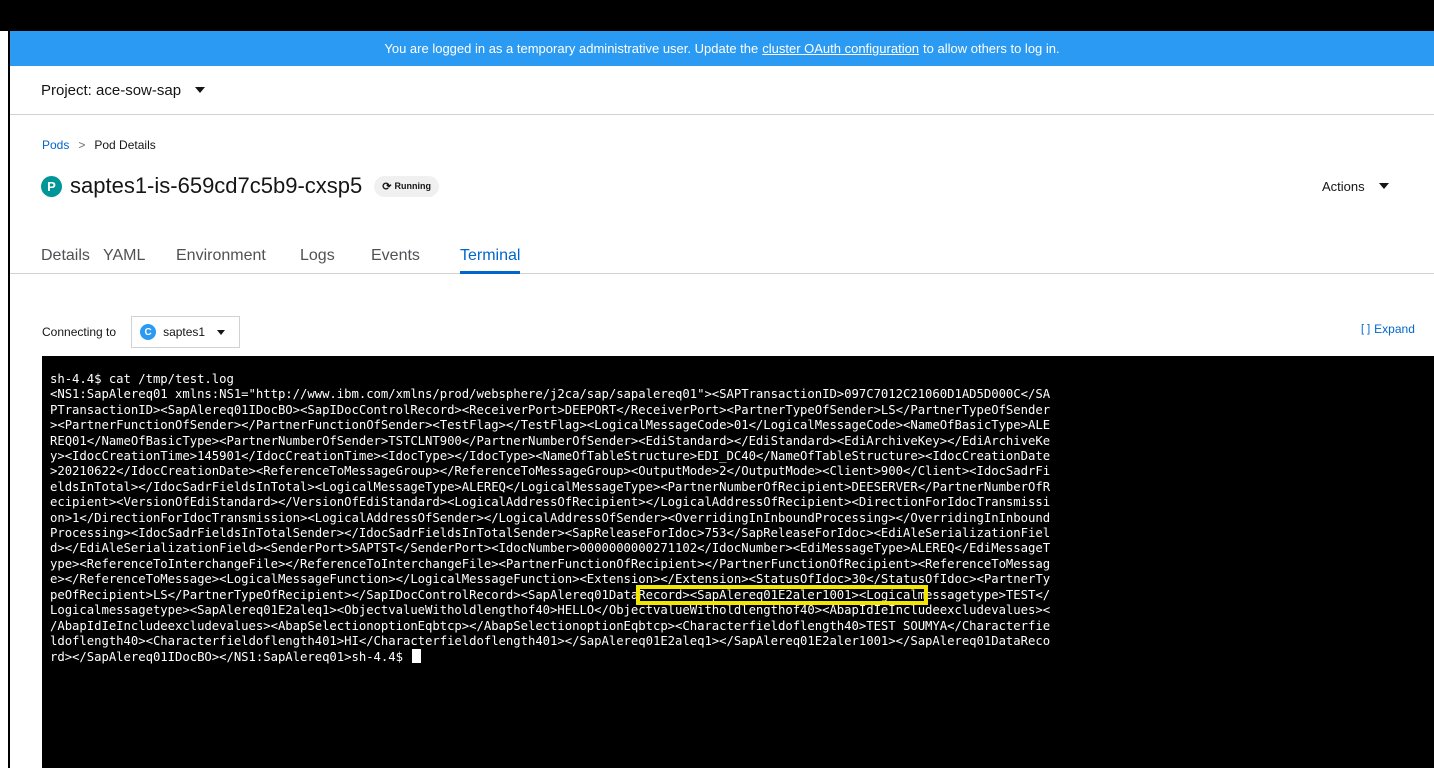 Image resolution: width=1434 pixels, height=768 pixels. Describe the element at coordinates (417, 656) in the screenshot. I see `terminal-cursor` at that location.